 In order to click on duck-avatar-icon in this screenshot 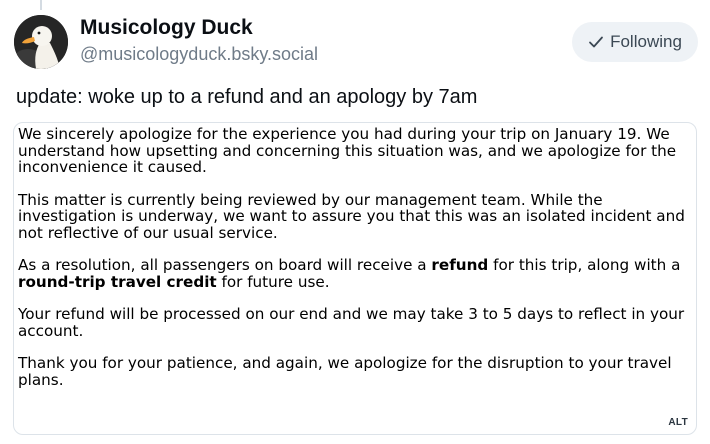, I will do `click(41, 42)`.